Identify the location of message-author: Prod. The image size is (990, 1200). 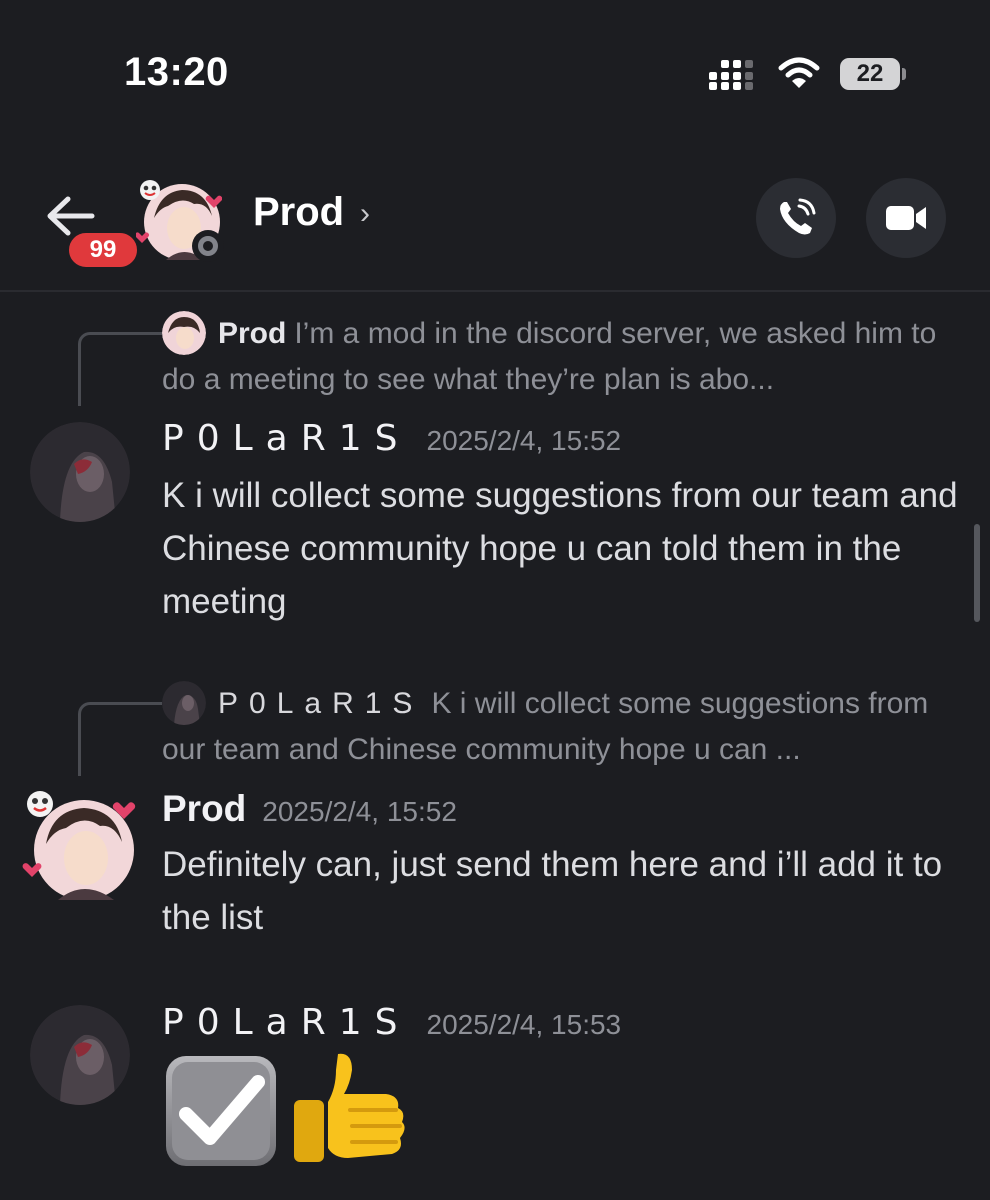
(204, 808).